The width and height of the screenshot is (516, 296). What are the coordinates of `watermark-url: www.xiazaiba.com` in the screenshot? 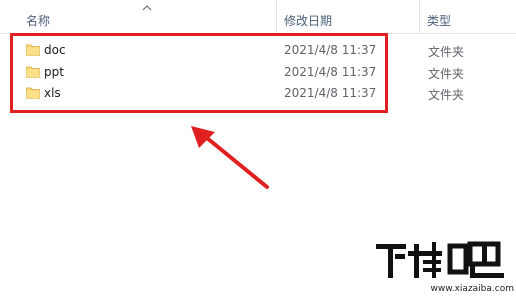 It's located at (472, 289).